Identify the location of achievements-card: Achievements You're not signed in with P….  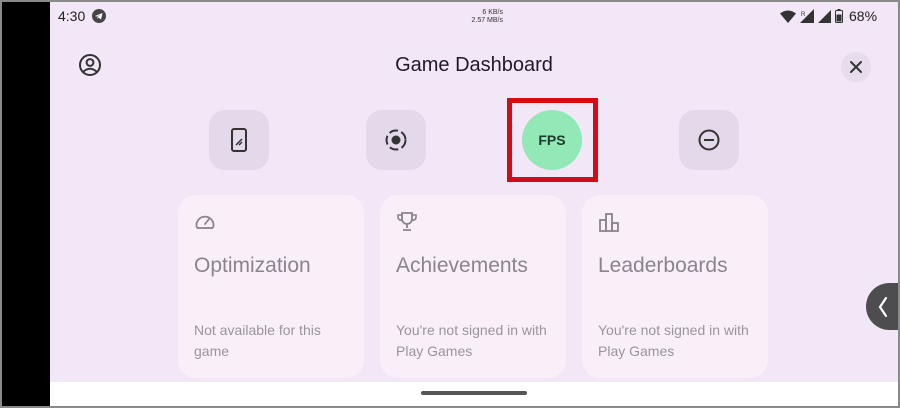
(473, 286).